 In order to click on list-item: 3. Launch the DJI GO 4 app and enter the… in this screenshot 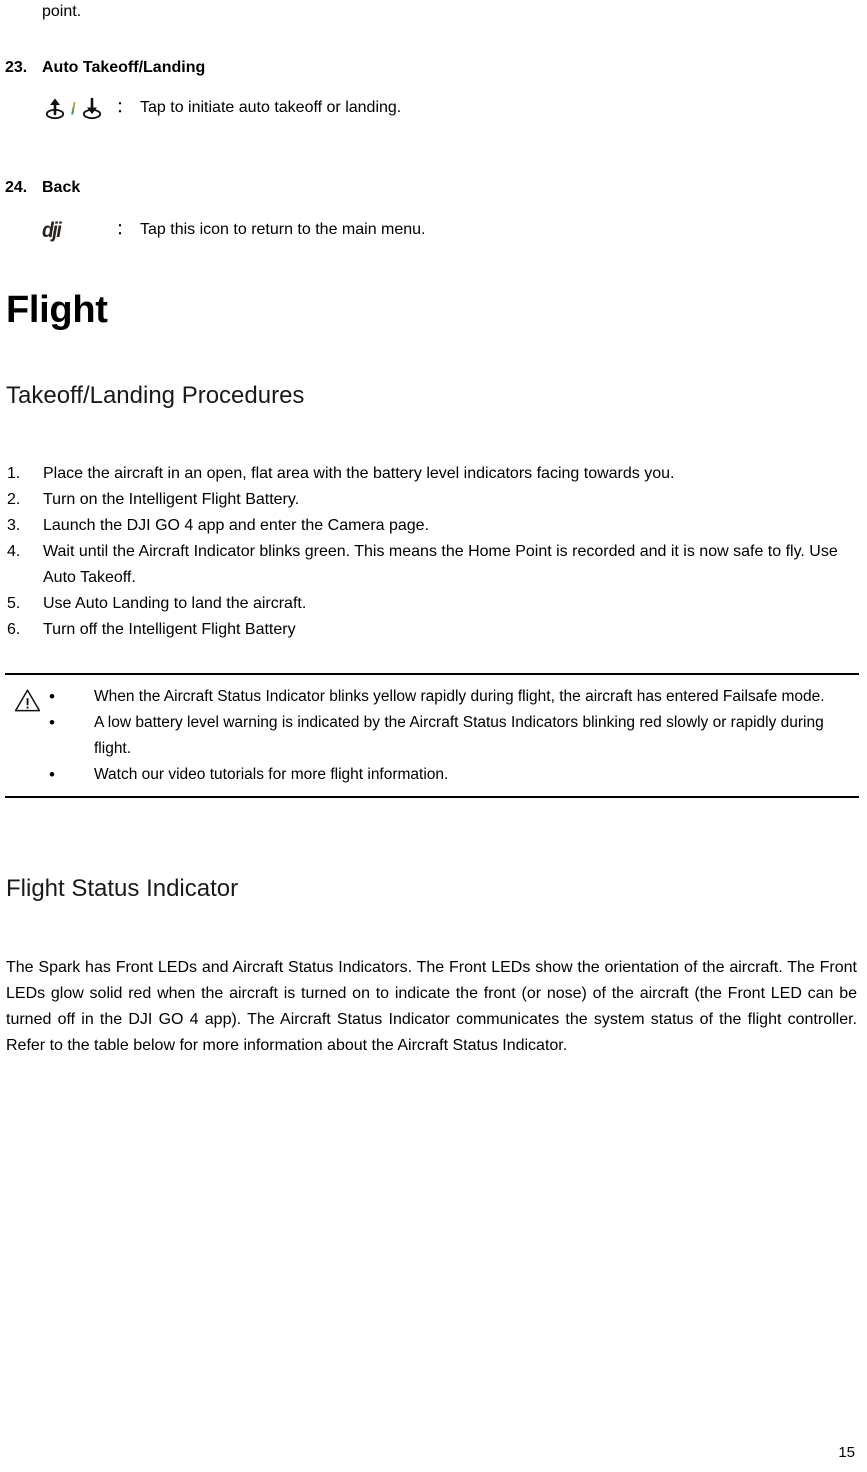, I will do `click(432, 526)`.